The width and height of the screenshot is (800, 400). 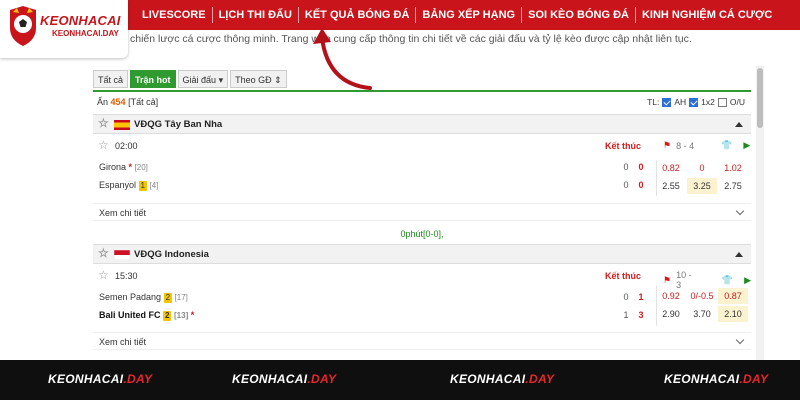 I want to click on odds-1x2-draw: 3.70, so click(x=702, y=314).